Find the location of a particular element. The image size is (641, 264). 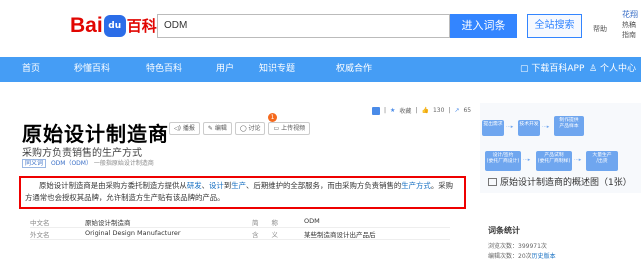

star-icon: ★ is located at coordinates (392, 110).